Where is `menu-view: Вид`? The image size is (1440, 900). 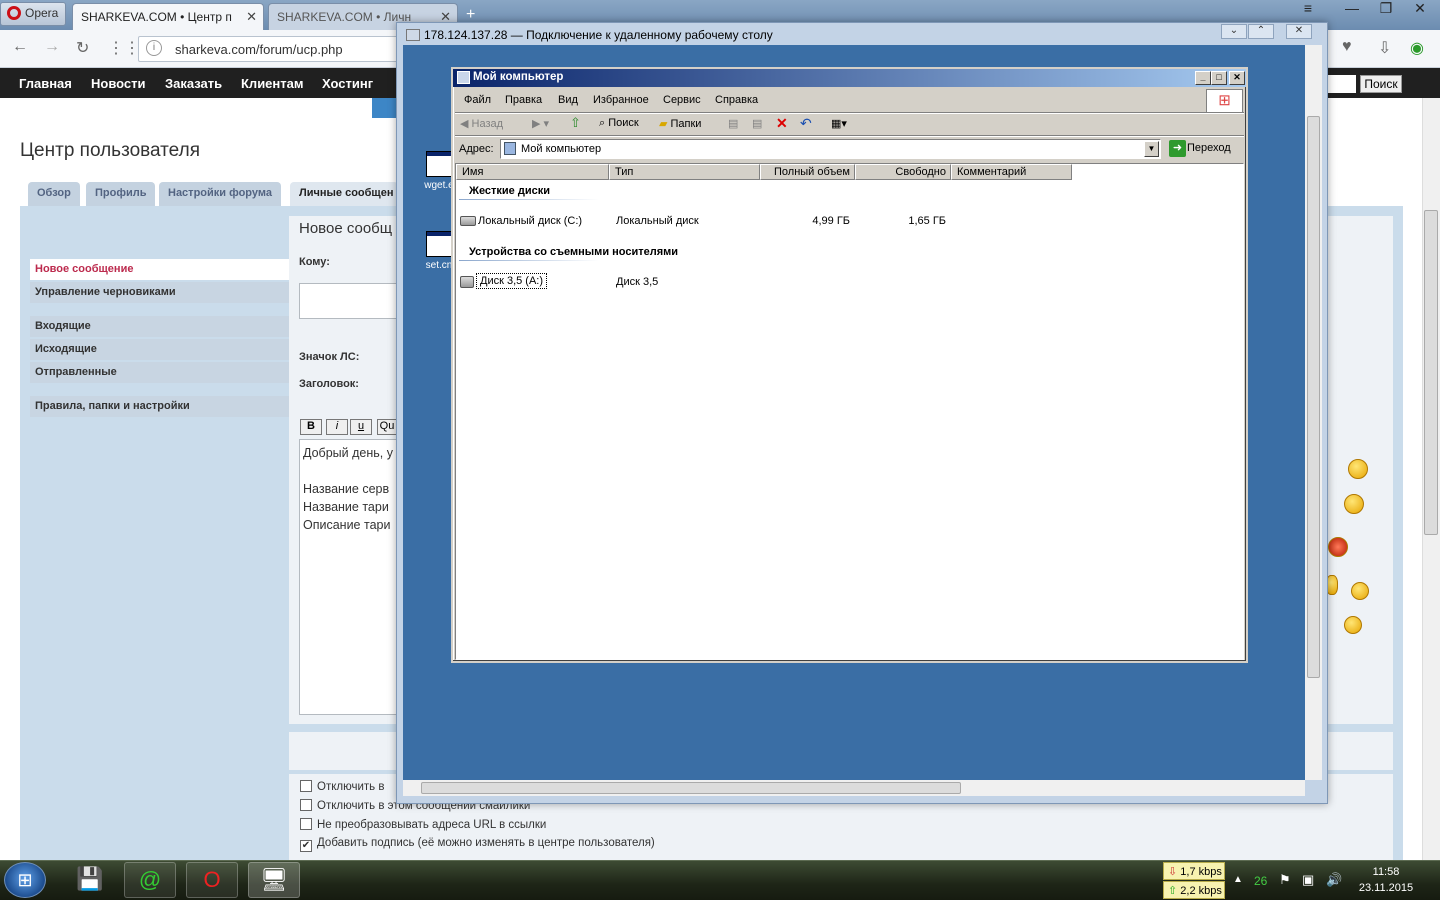 menu-view: Вид is located at coordinates (568, 100).